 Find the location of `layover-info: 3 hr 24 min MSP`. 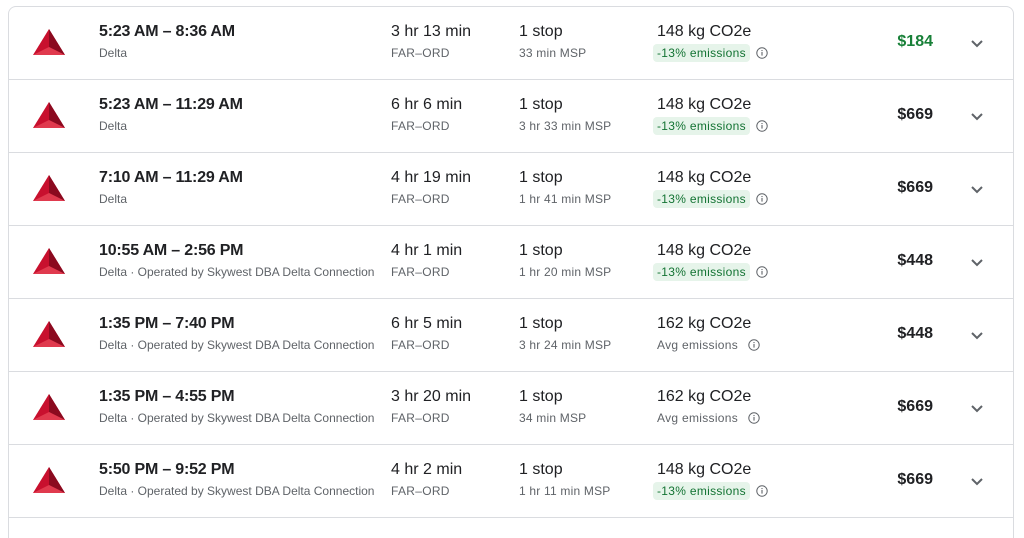

layover-info: 3 hr 24 min MSP is located at coordinates (565, 345).